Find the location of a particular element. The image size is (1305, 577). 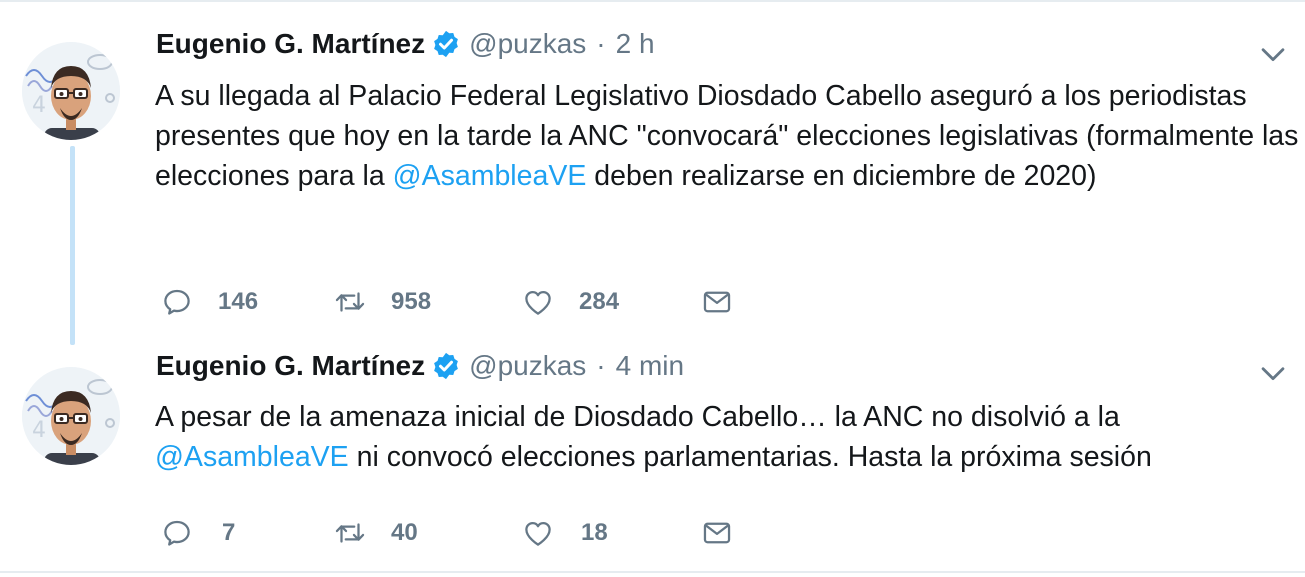

retweet-button: 40 is located at coordinates (375, 533).